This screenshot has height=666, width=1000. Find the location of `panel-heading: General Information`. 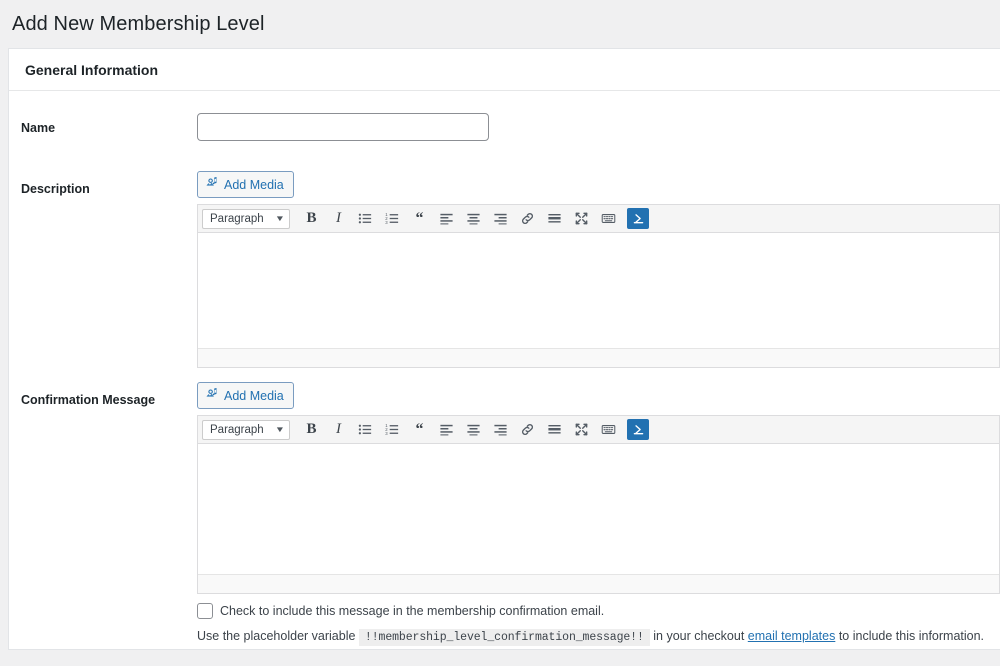

panel-heading: General Information is located at coordinates (92, 69).